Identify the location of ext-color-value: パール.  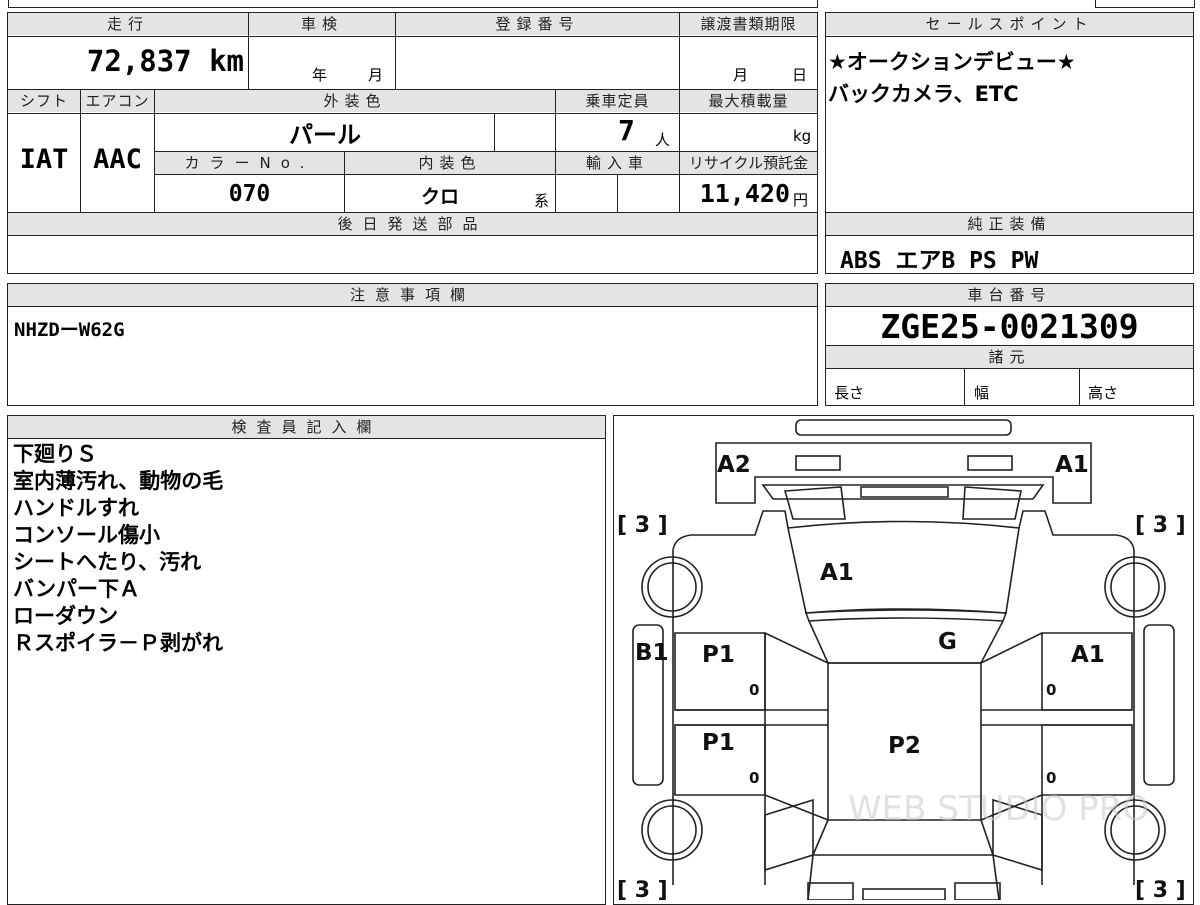
(325, 135).